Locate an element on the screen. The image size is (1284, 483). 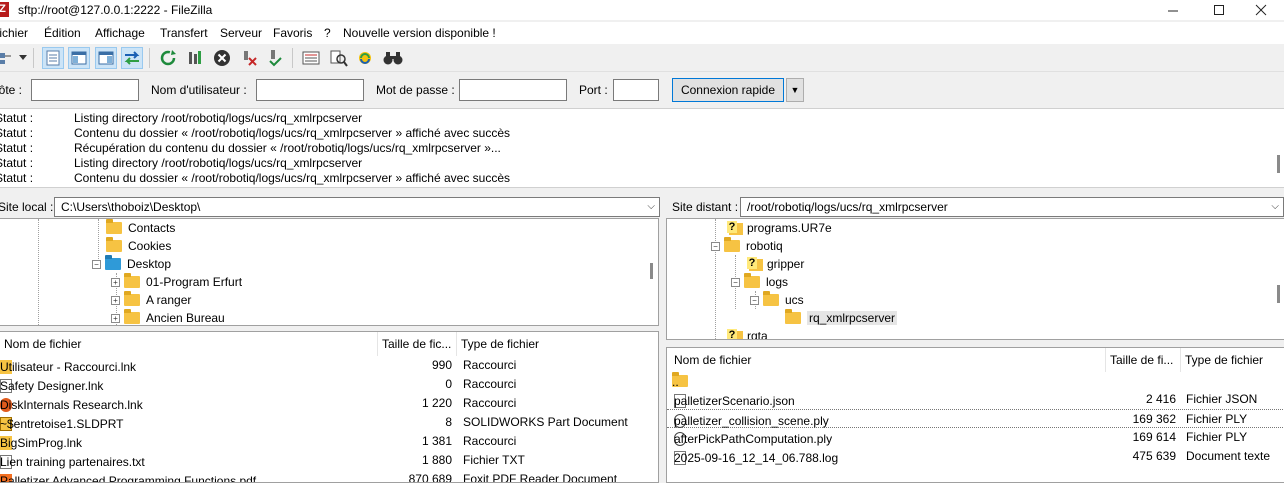
menu-serveur: Serveur is located at coordinates (241, 33).